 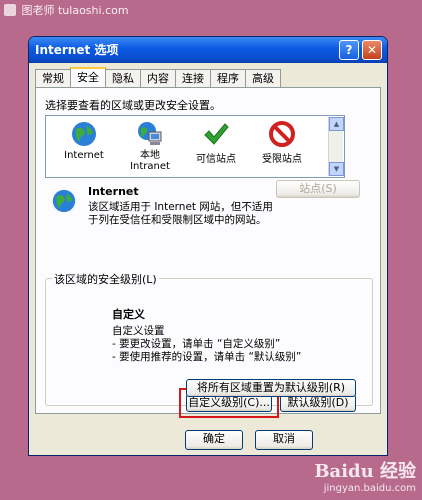 I want to click on watermark-top: 图老师 tulaoshi.com, so click(x=66, y=10).